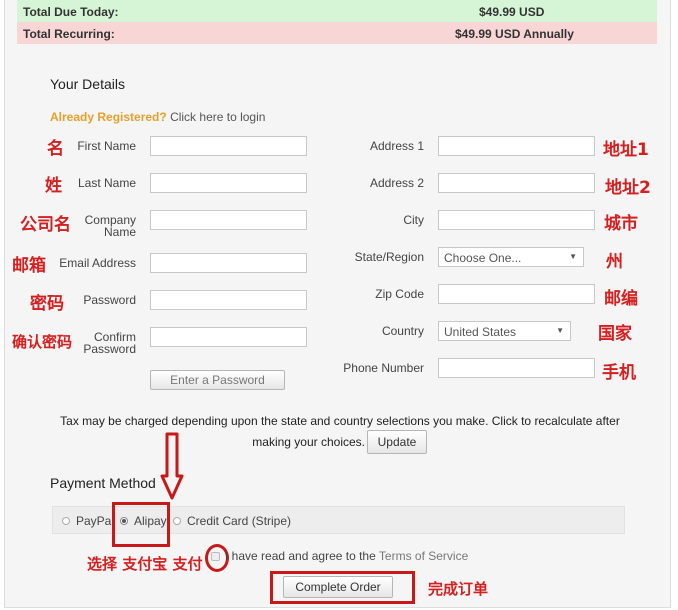 The height and width of the screenshot is (610, 678). Describe the element at coordinates (106, 146) in the screenshot. I see `first-name-label: First Name` at that location.